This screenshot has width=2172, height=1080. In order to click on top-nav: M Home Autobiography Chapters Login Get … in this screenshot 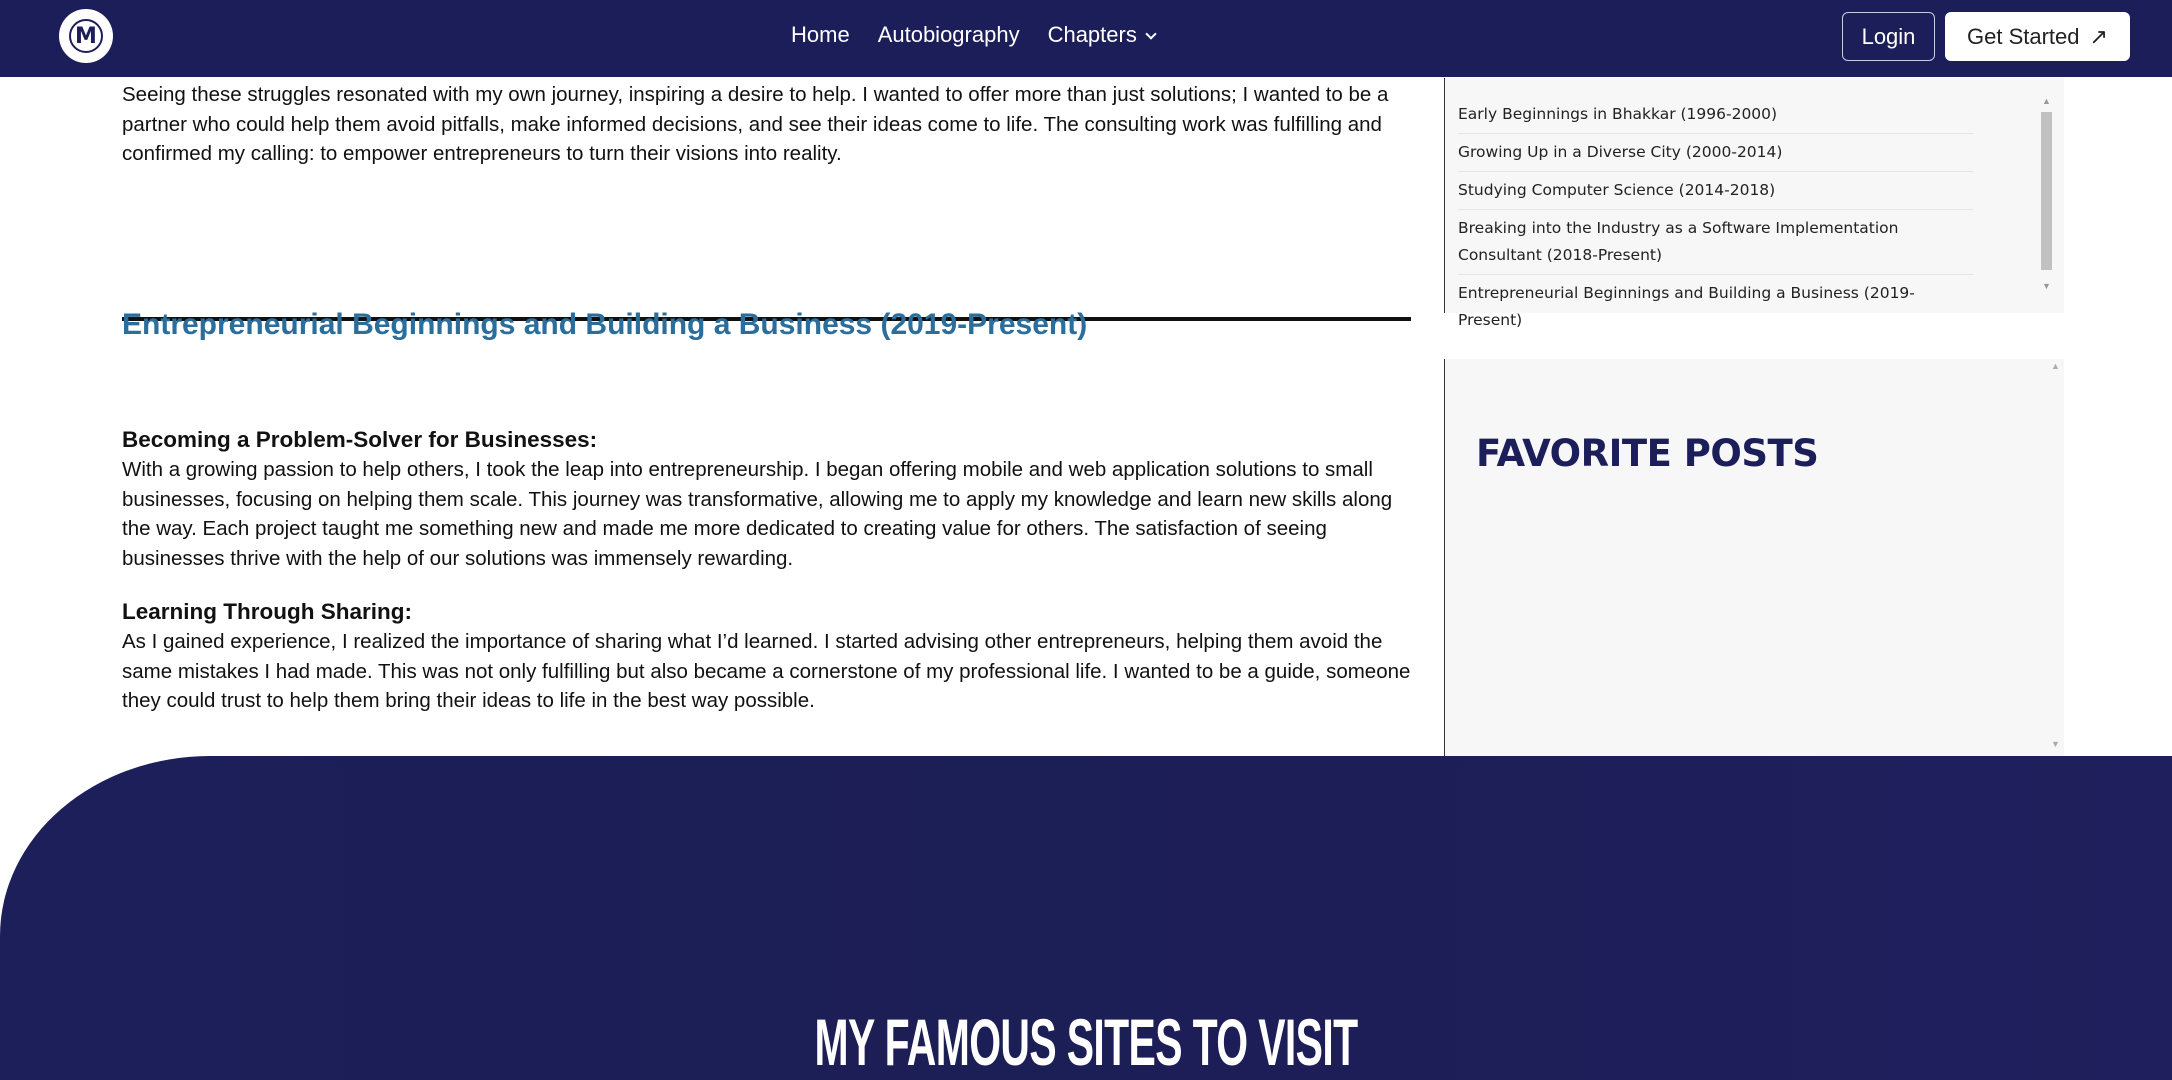, I will do `click(1086, 38)`.